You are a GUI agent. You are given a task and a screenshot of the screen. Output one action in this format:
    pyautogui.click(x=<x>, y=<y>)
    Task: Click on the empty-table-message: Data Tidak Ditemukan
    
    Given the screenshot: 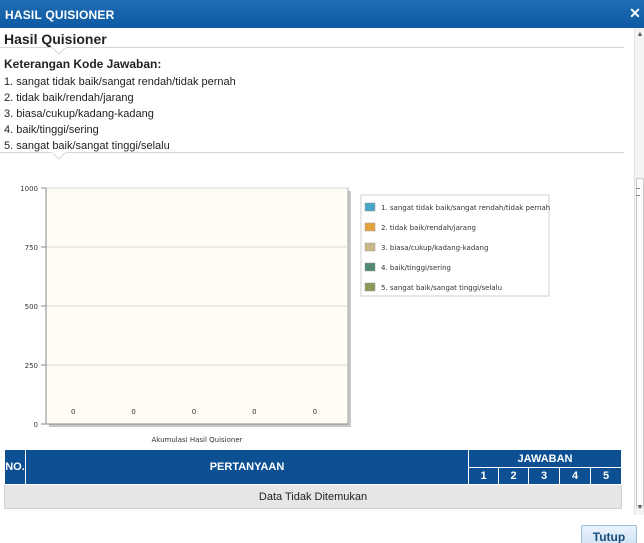 What is the action you would take?
    pyautogui.click(x=313, y=496)
    